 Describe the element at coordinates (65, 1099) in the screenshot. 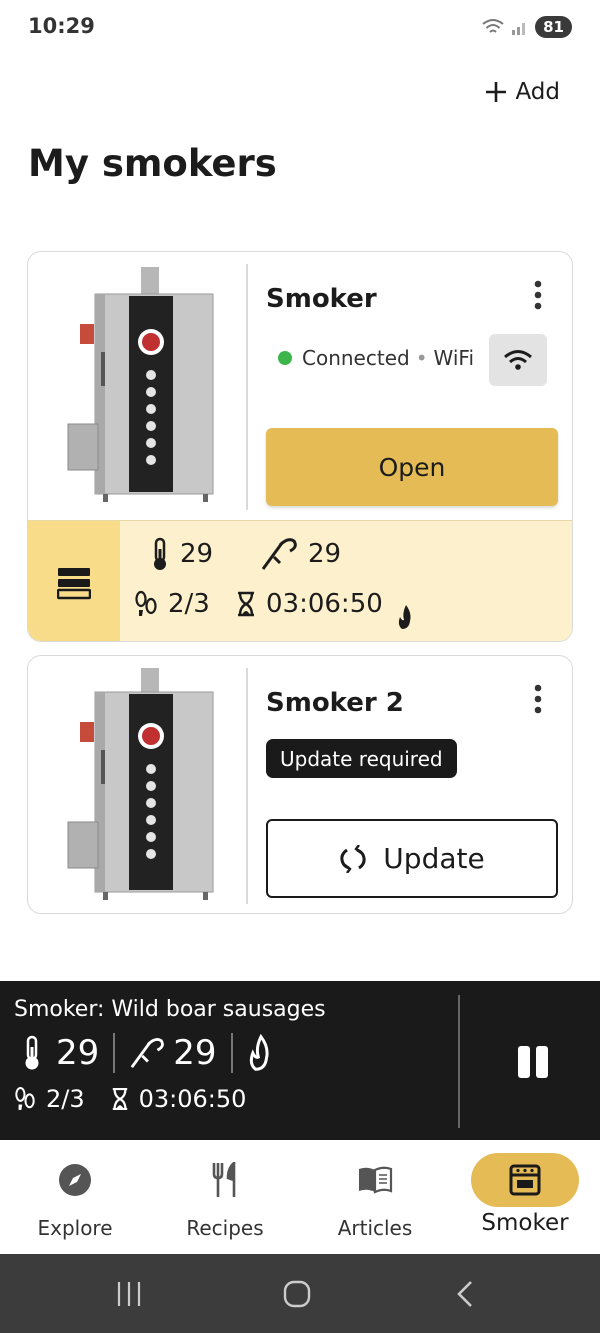

I see `player-stage: 2/3` at that location.